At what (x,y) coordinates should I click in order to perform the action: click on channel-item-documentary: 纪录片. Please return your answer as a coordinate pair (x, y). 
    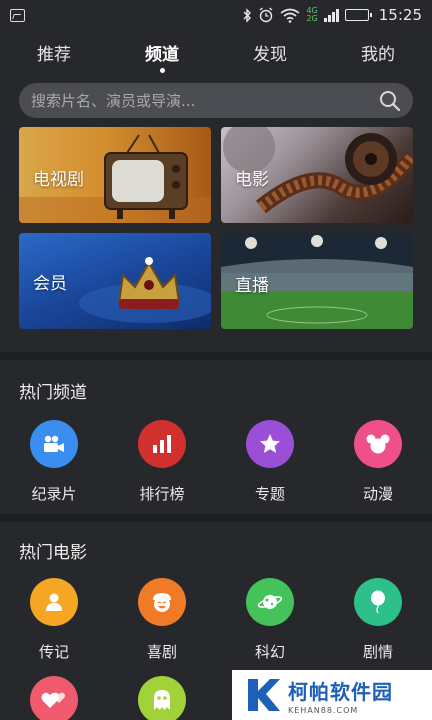
    Looking at the image, I should click on (54, 462).